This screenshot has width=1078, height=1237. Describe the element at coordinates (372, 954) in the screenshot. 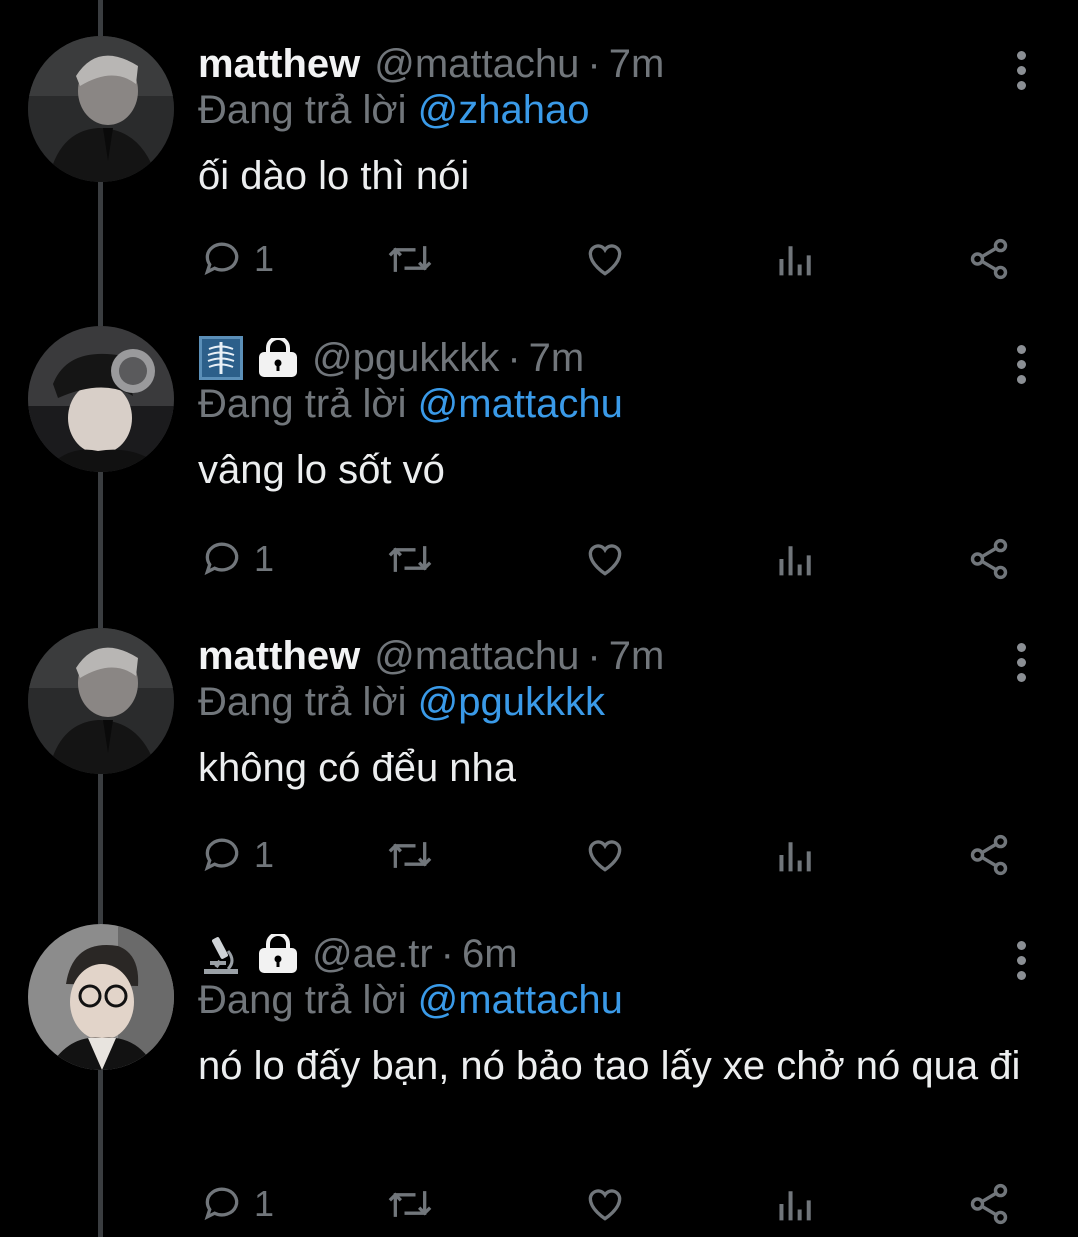

I see `user-handle: @ae.tr` at that location.